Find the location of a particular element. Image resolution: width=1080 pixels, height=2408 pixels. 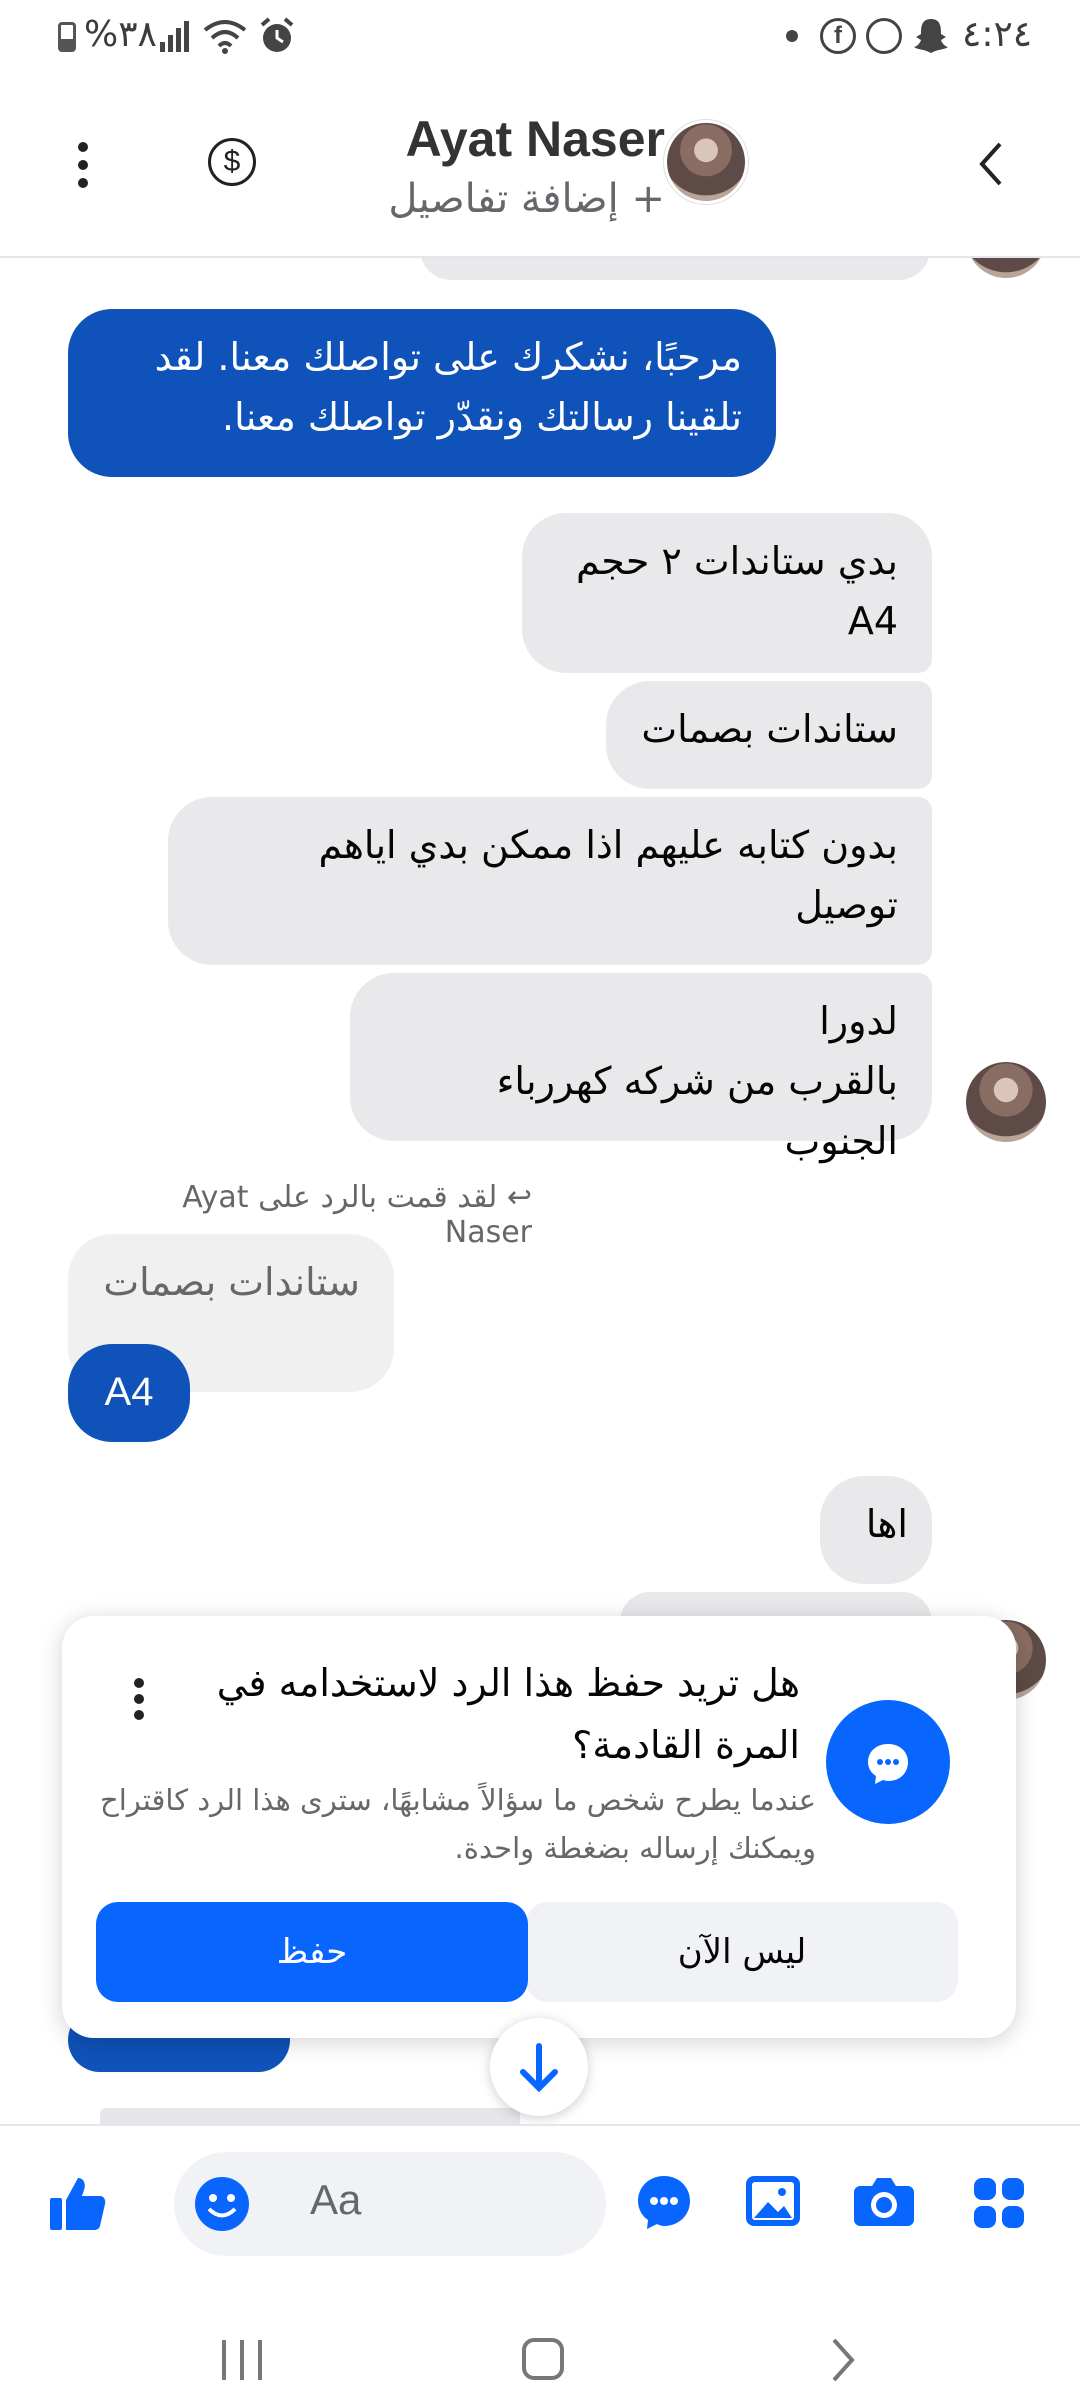

message-line: ستاندات بصمات is located at coordinates (769, 729).